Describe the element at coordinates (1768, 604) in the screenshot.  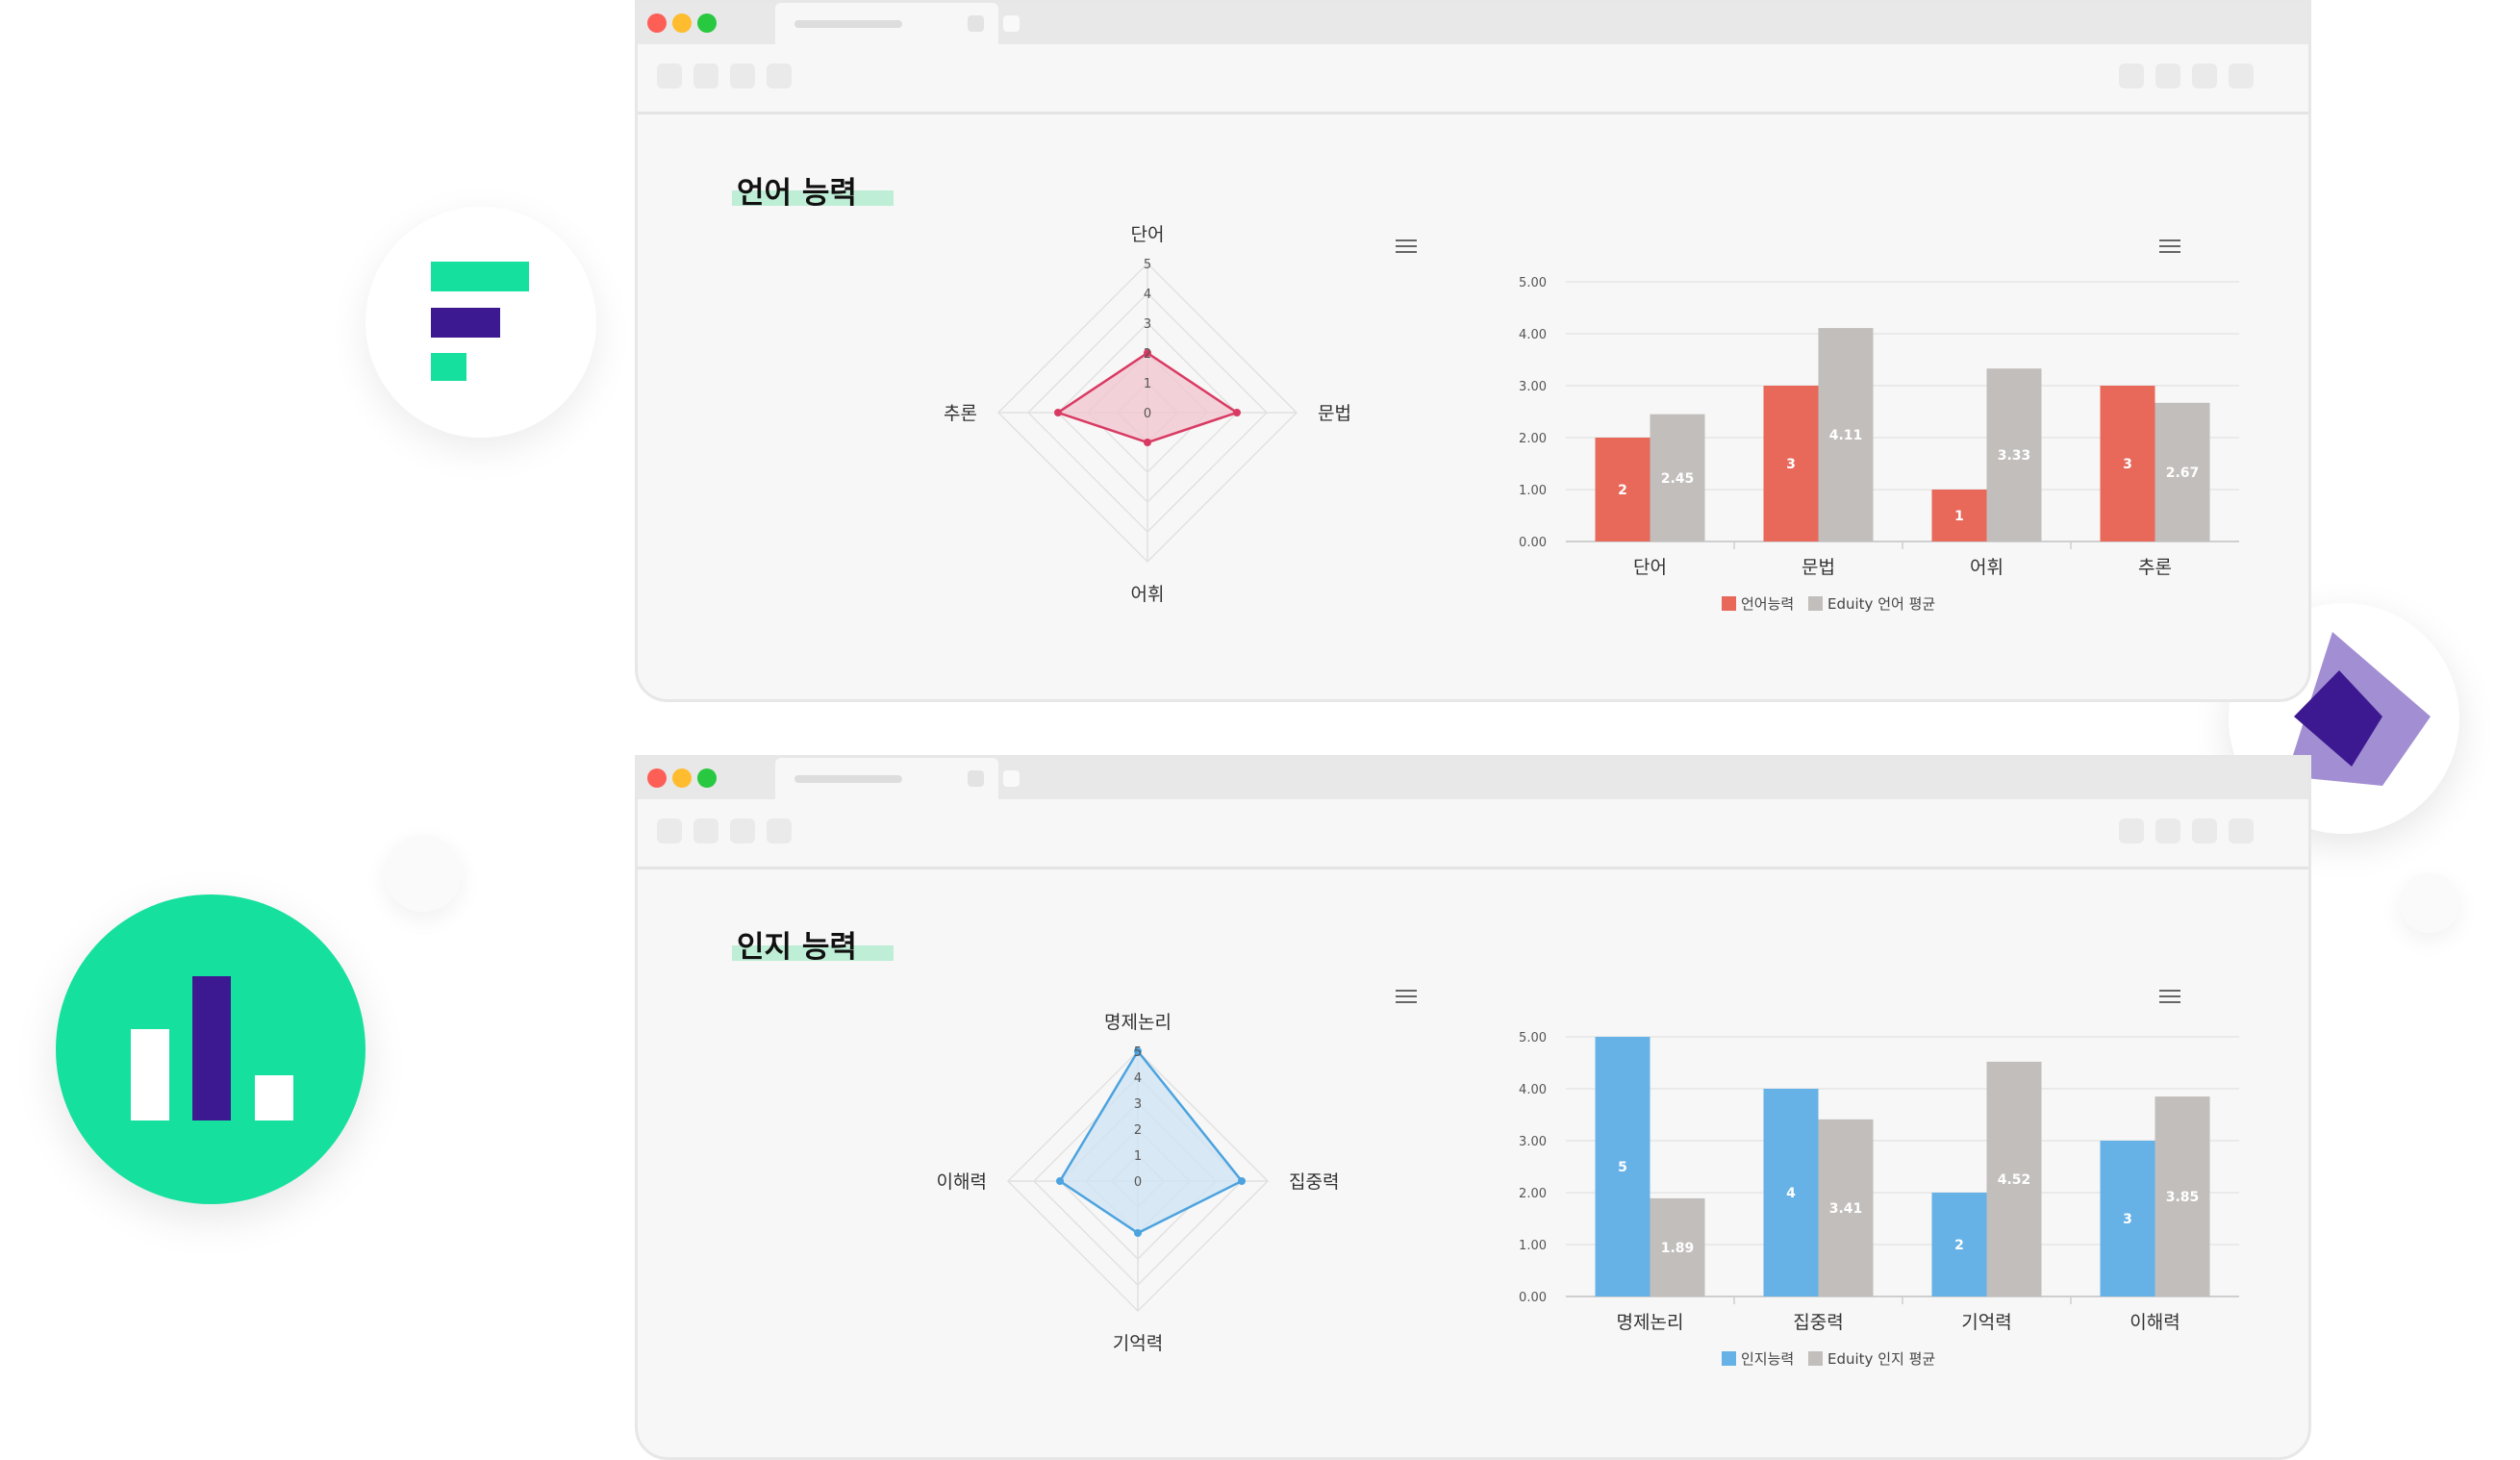
I see `legend-label: 언어능력` at that location.